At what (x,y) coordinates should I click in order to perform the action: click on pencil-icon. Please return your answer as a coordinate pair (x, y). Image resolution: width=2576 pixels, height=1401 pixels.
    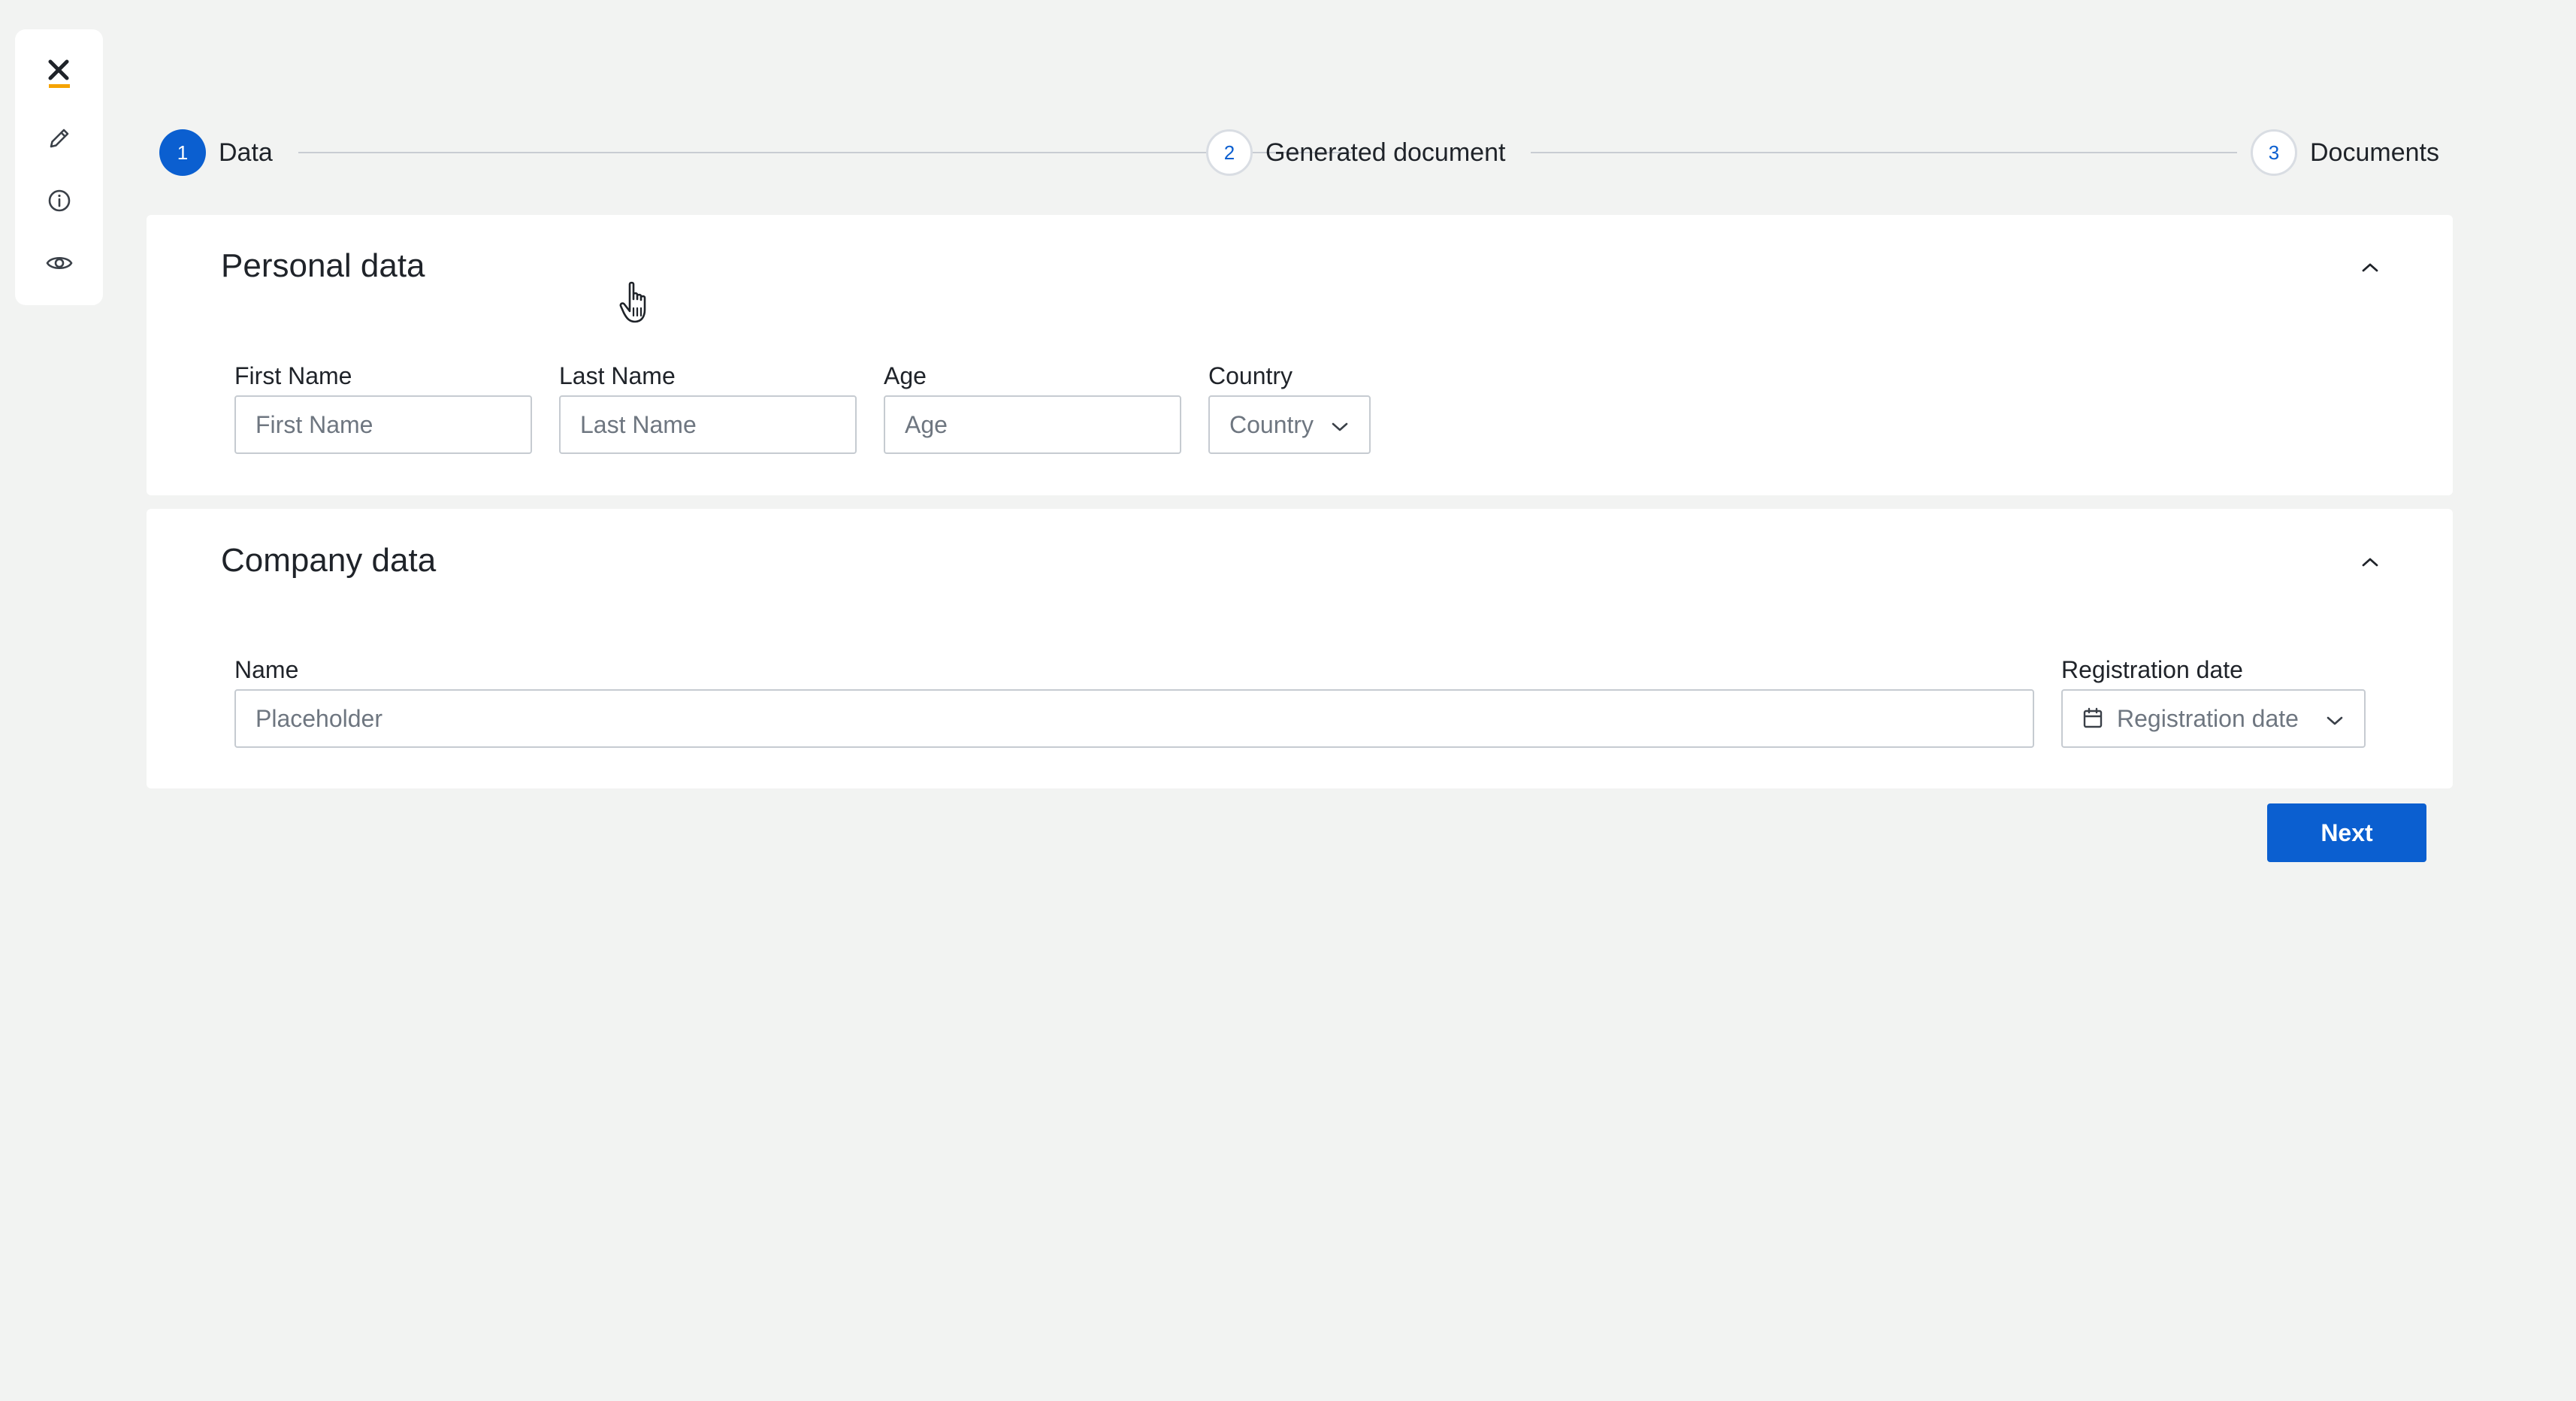
    Looking at the image, I should click on (59, 138).